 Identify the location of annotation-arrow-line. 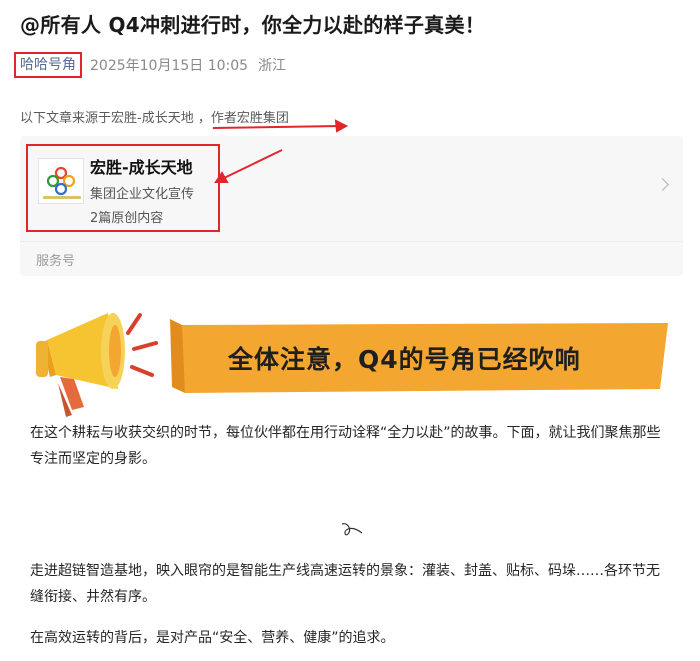
(276, 127).